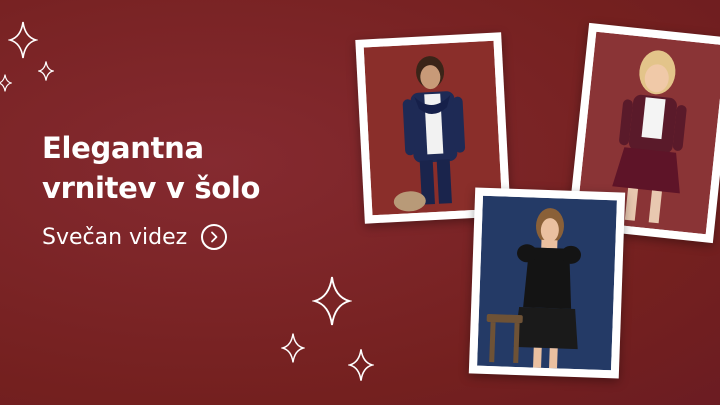 Image resolution: width=720 pixels, height=405 pixels. Describe the element at coordinates (151, 188) in the screenshot. I see `banner-title-line2: vrnitev v šolo` at that location.